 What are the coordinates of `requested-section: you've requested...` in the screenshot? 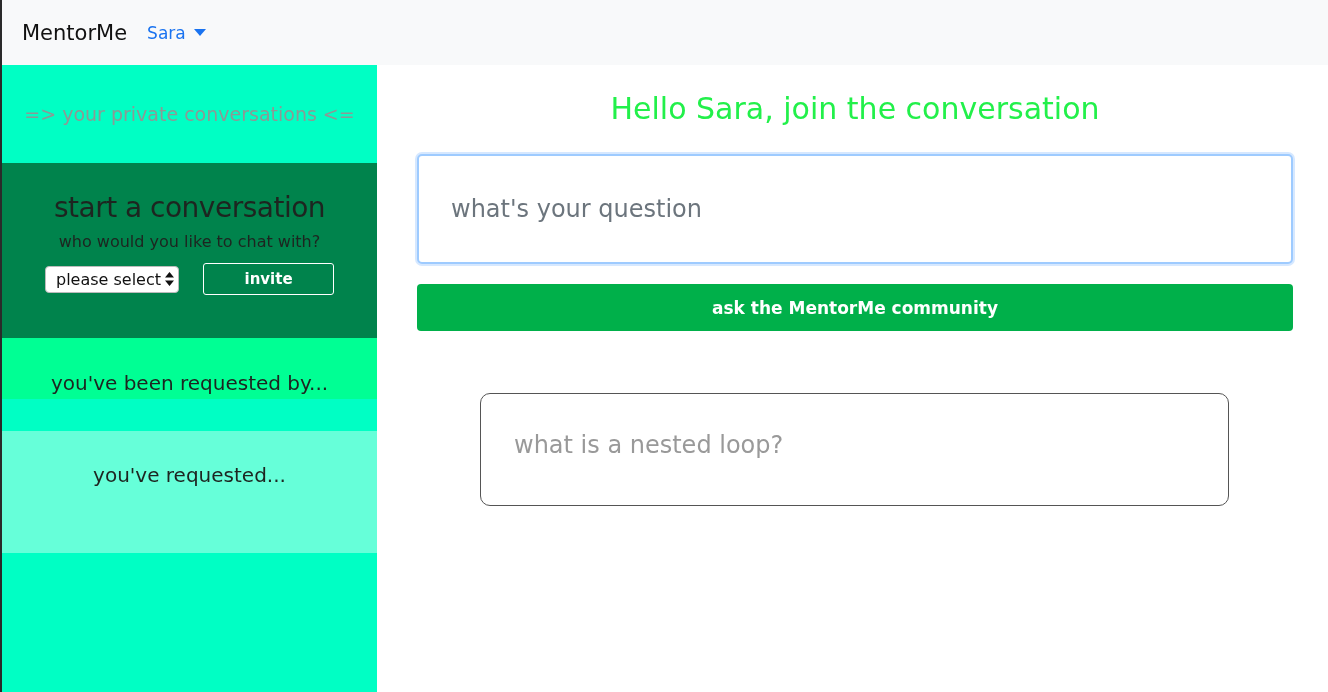 It's located at (189, 492).